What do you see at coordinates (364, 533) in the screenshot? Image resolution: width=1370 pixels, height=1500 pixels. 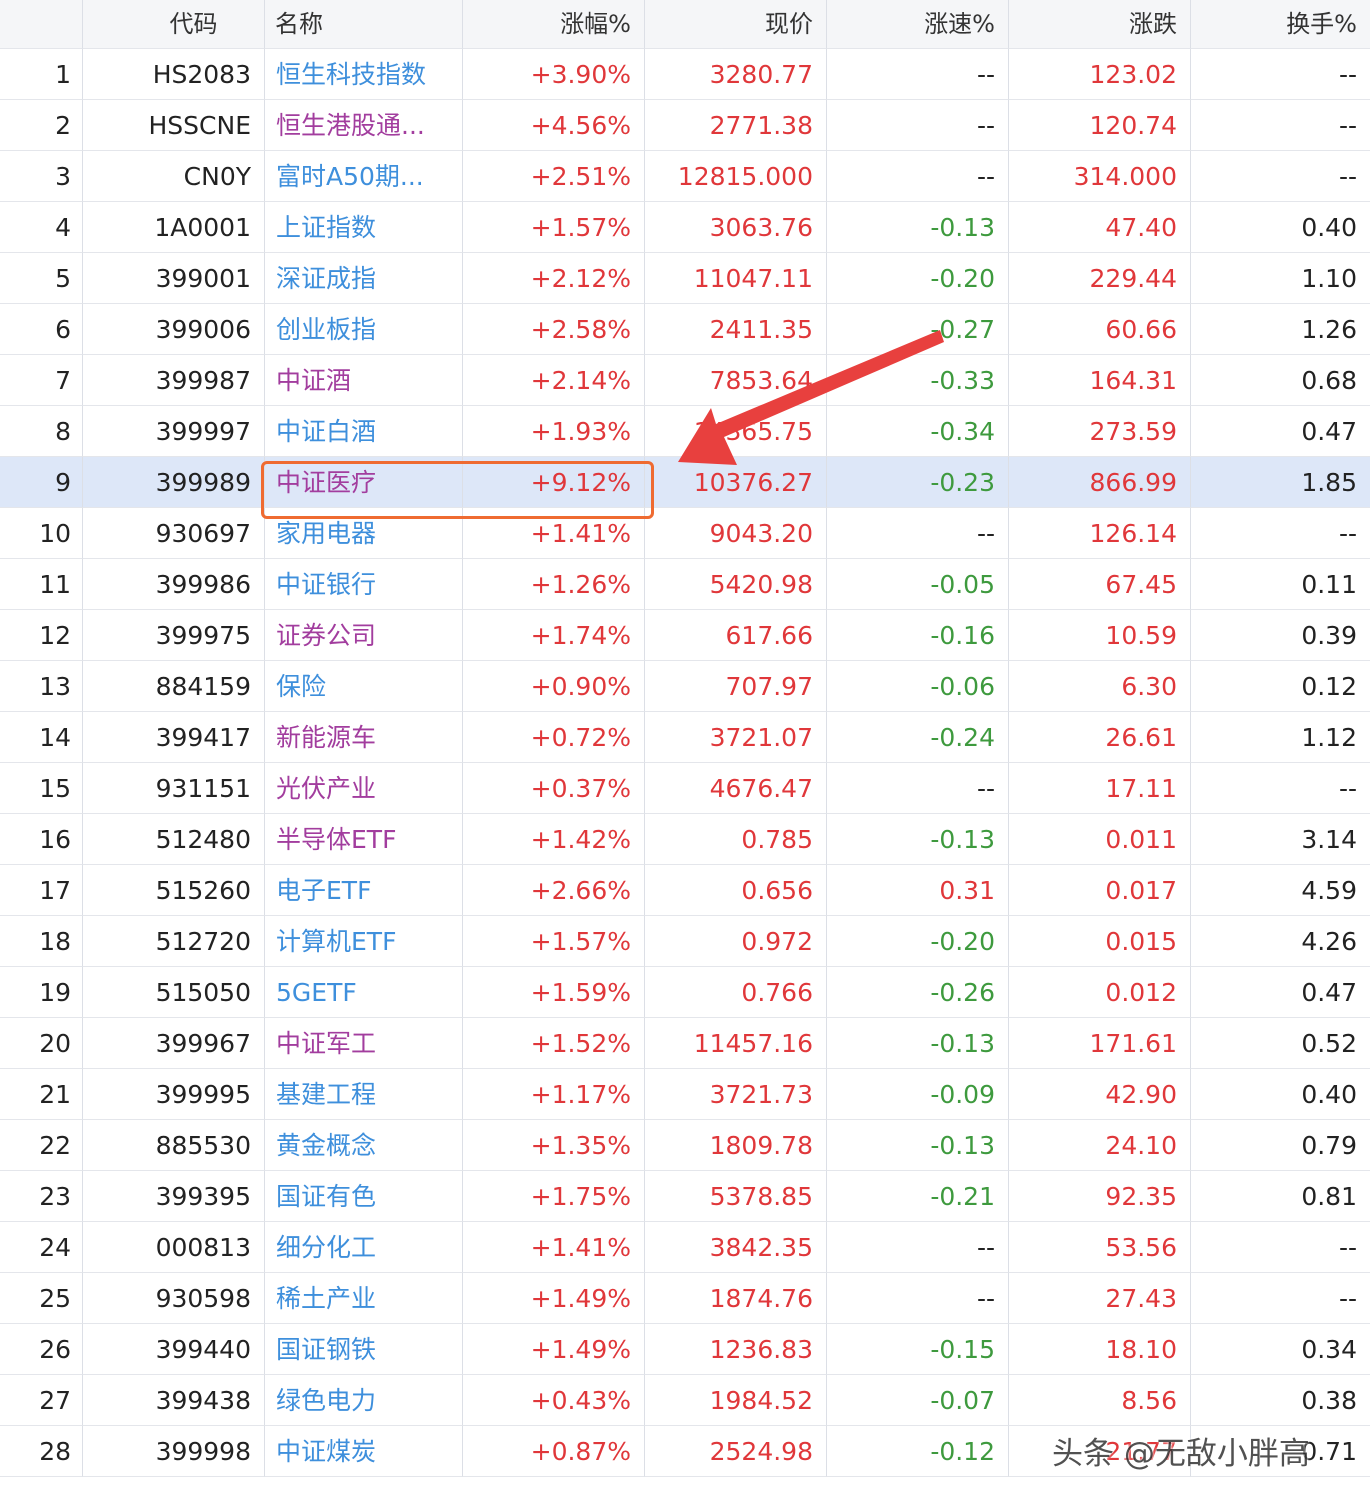 I see `row-name: 家用电器` at bounding box center [364, 533].